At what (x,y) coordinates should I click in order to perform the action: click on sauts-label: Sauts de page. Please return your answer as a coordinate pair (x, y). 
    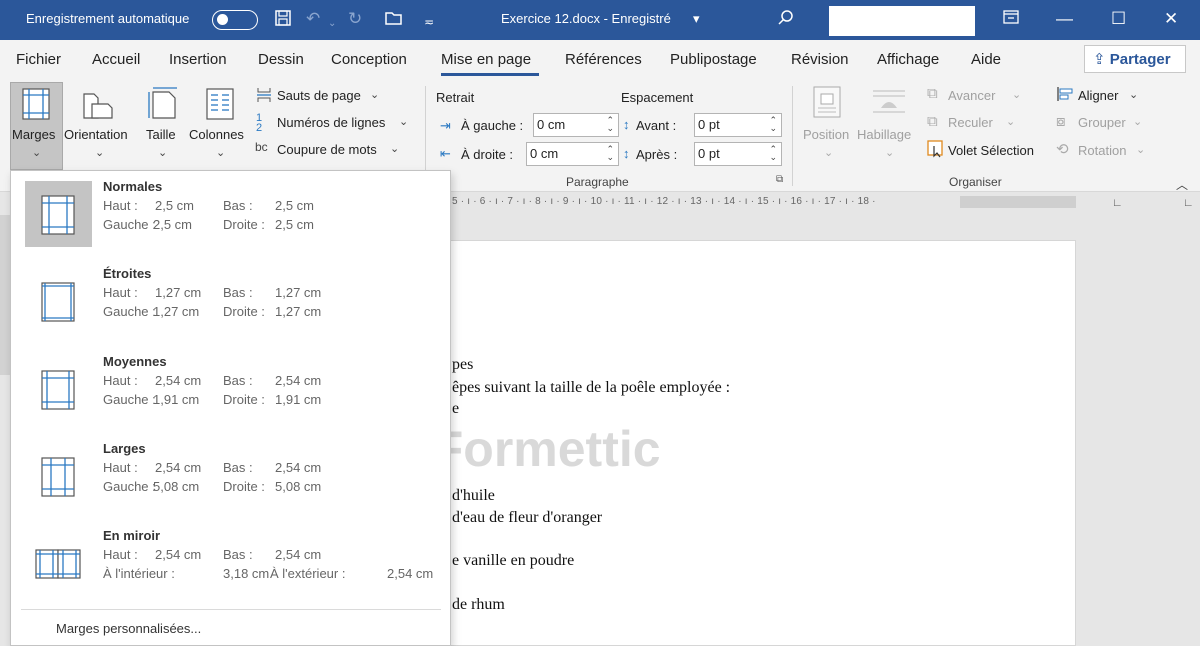
    Looking at the image, I should click on (319, 95).